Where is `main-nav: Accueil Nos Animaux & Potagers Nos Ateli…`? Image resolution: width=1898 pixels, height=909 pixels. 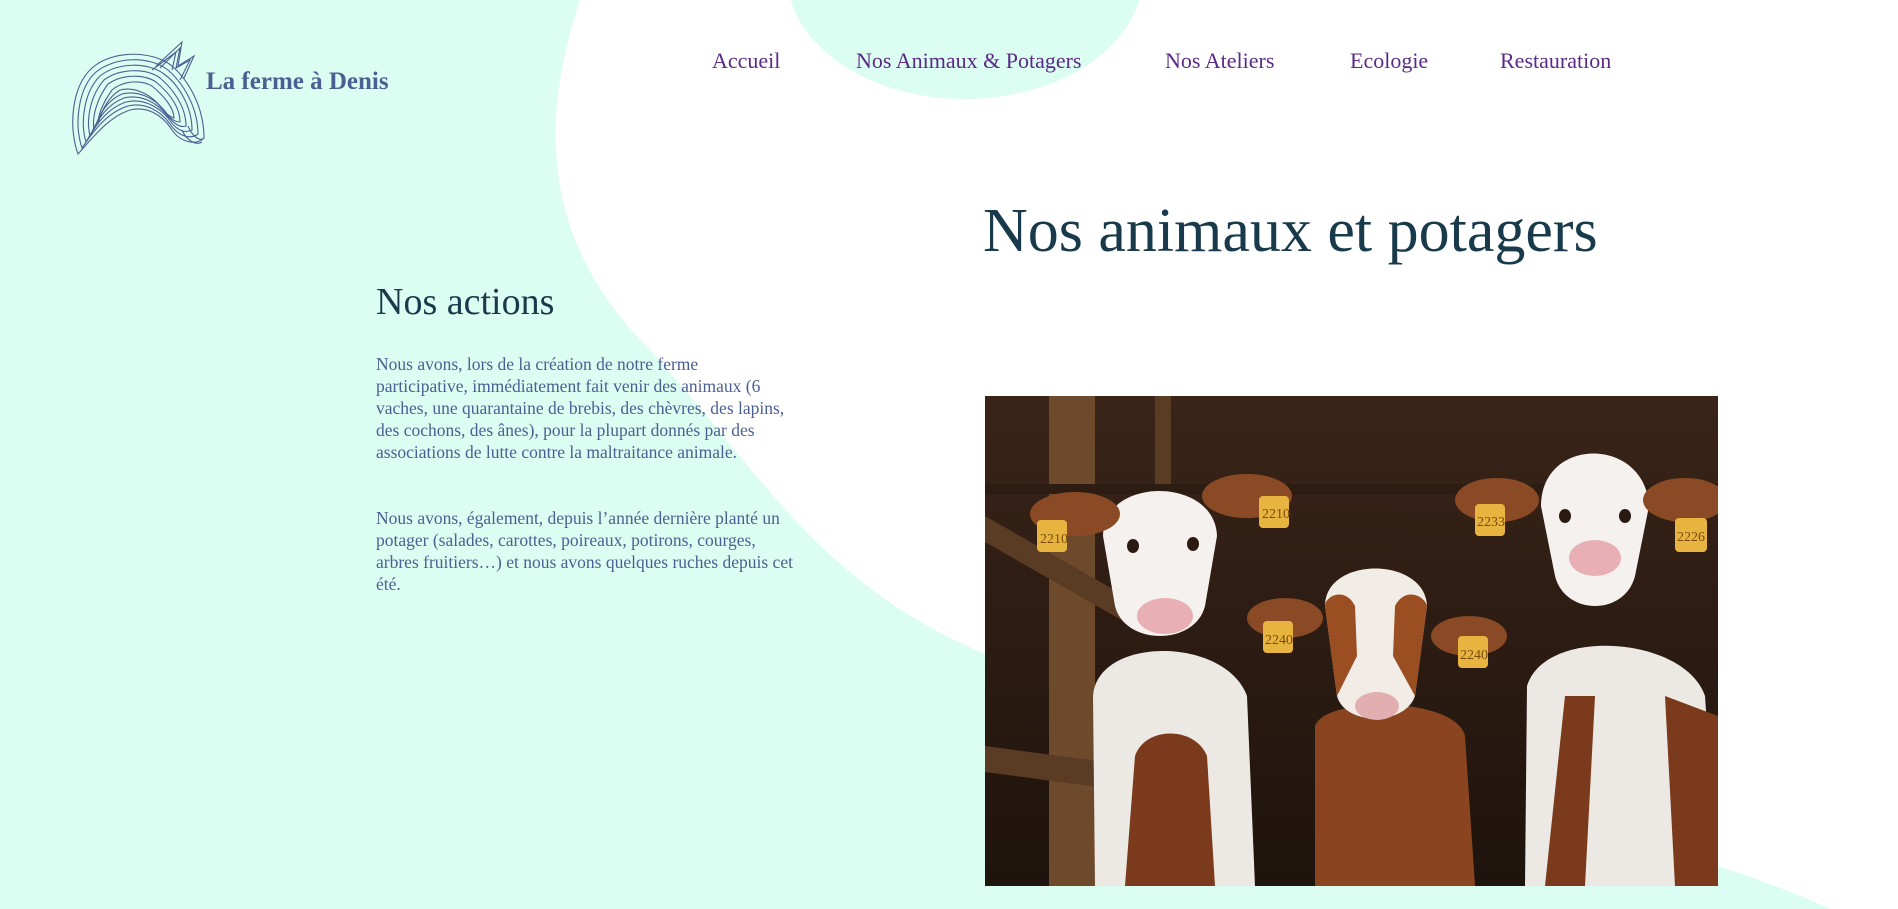
main-nav: Accueil Nos Animaux & Potagers Nos Ateli… is located at coordinates (949, 65).